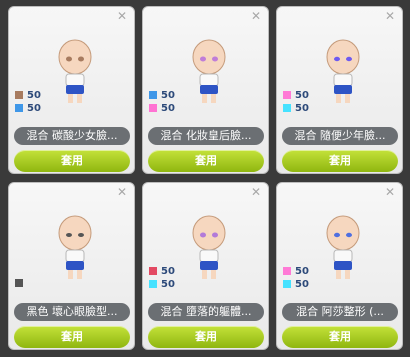 This screenshot has height=357, width=410. I want to click on face-card-5: ✕ 50 50 混合 墮落的軀體... 套用, so click(205, 266).